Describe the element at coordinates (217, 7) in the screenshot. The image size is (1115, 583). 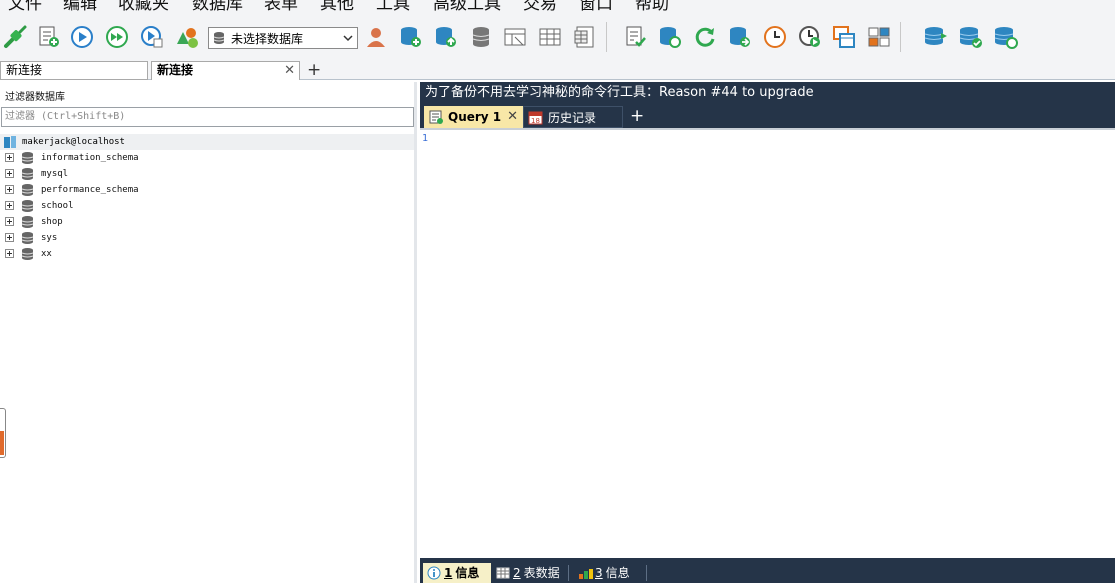
I see `menu-database: 数据库` at that location.